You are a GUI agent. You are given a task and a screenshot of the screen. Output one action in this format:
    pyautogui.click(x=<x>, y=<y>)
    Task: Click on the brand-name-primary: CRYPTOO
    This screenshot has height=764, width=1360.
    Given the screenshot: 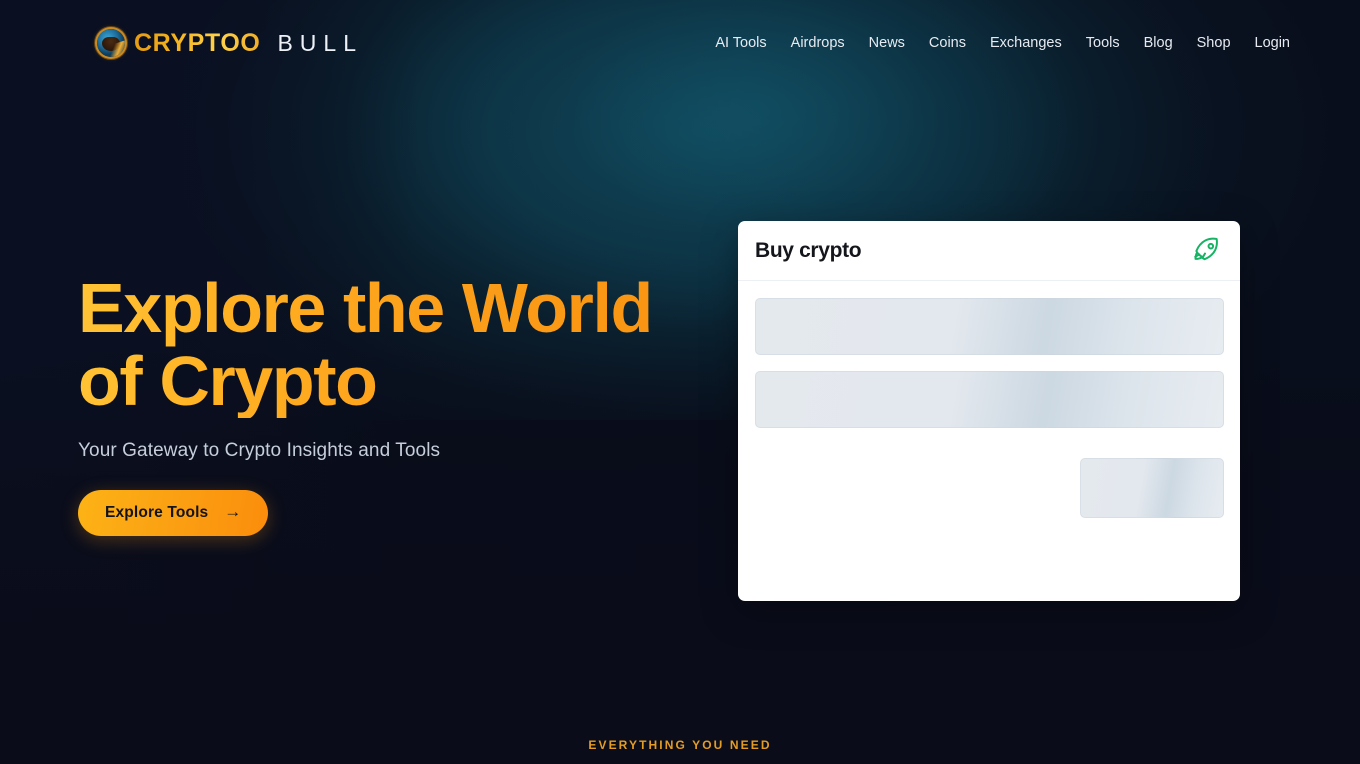 What is the action you would take?
    pyautogui.click(x=197, y=42)
    